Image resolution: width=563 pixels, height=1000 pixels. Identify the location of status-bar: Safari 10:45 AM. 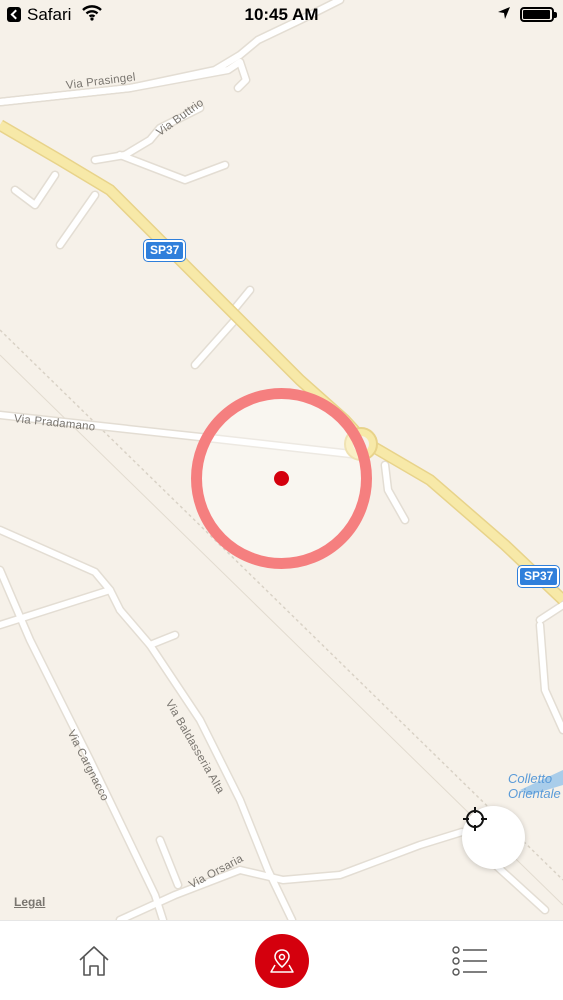
(281, 15).